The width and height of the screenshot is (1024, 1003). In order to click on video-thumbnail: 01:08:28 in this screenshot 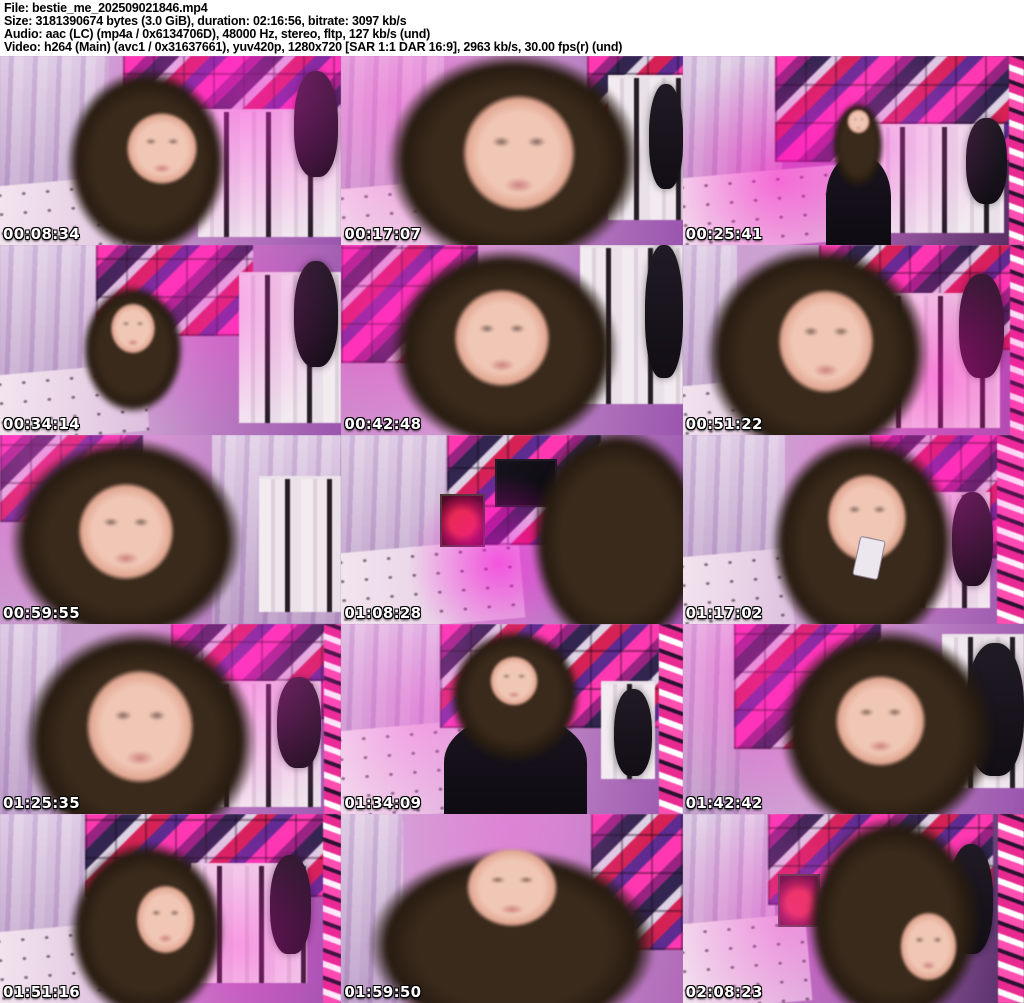, I will do `click(512, 529)`.